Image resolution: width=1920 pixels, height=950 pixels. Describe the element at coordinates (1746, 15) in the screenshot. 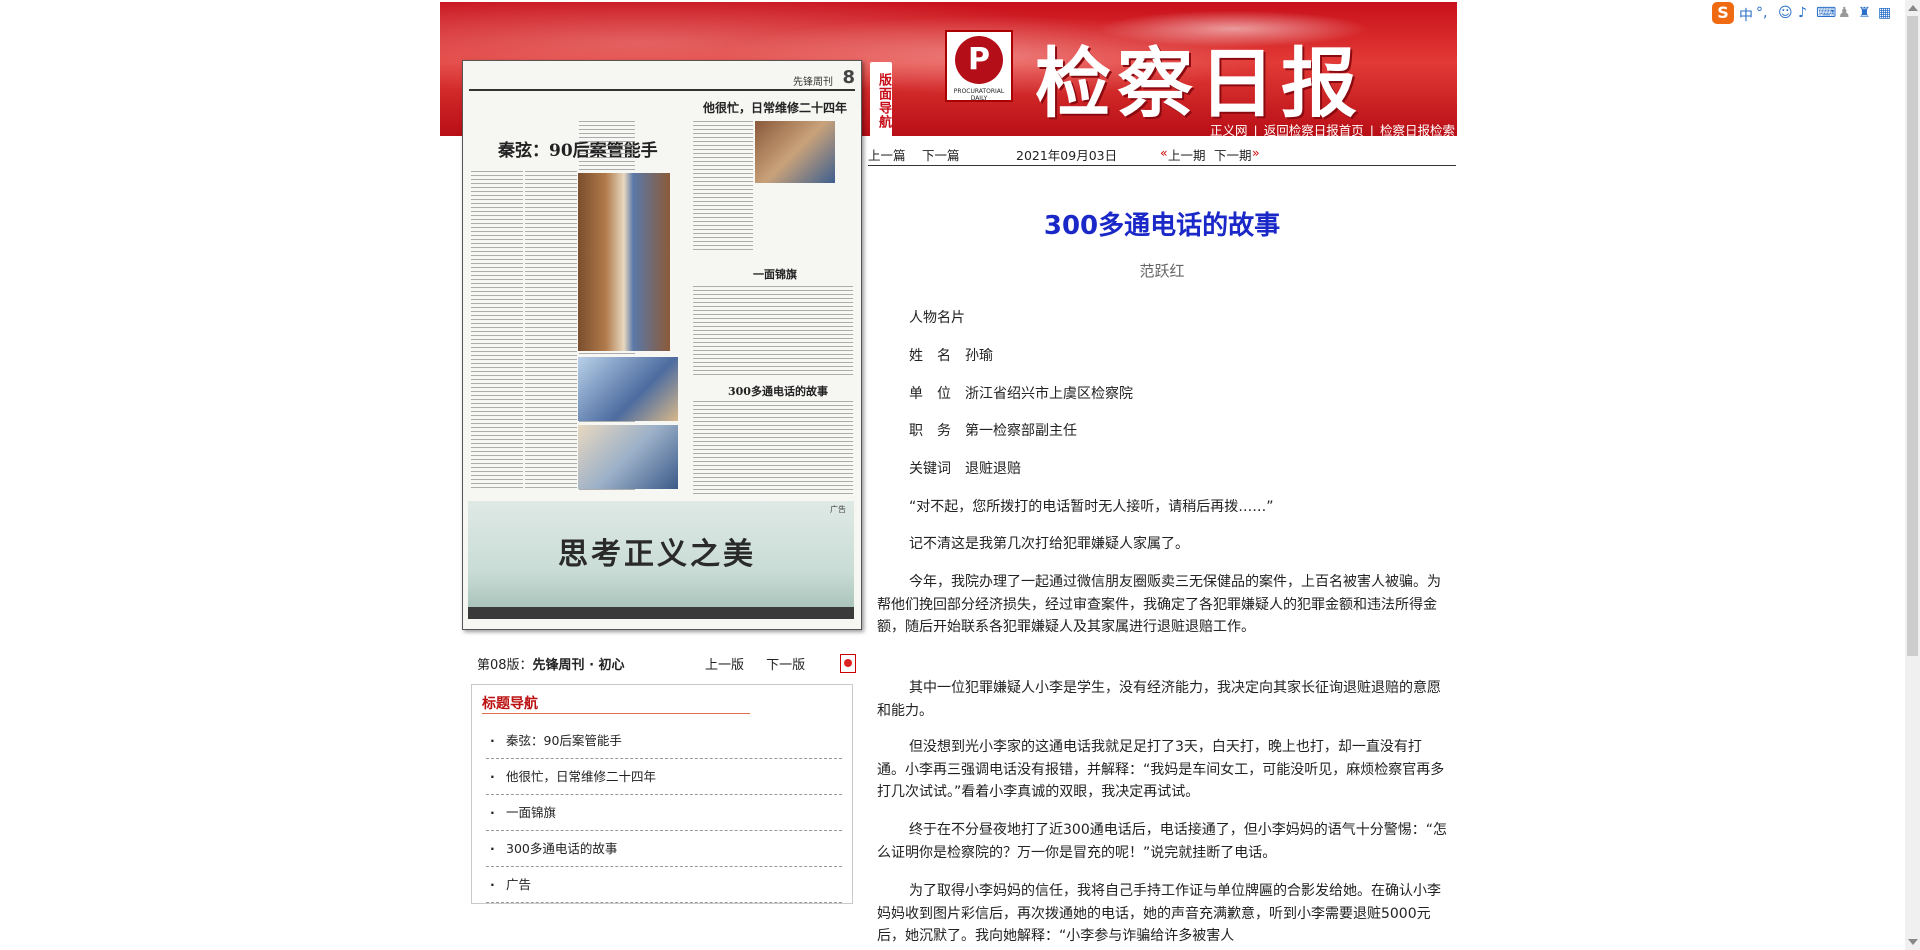

I see `ime-mode: 中` at that location.